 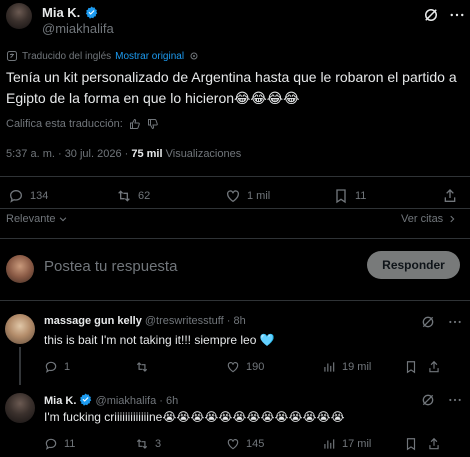 What do you see at coordinates (361, 196) in the screenshot?
I see `bookmark-count: 11` at bounding box center [361, 196].